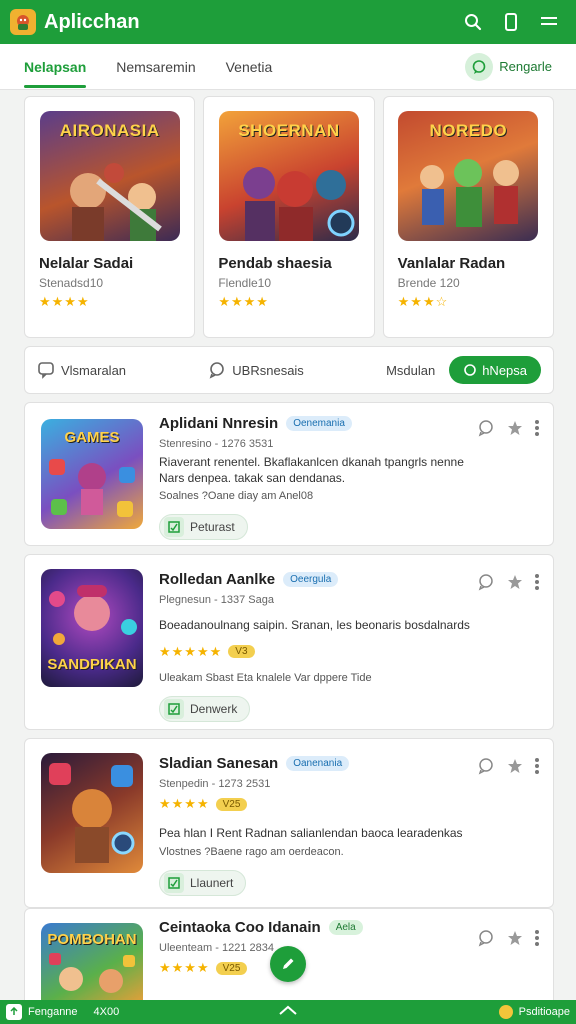  I want to click on featured-name: Vanlalar Radan, so click(451, 263).